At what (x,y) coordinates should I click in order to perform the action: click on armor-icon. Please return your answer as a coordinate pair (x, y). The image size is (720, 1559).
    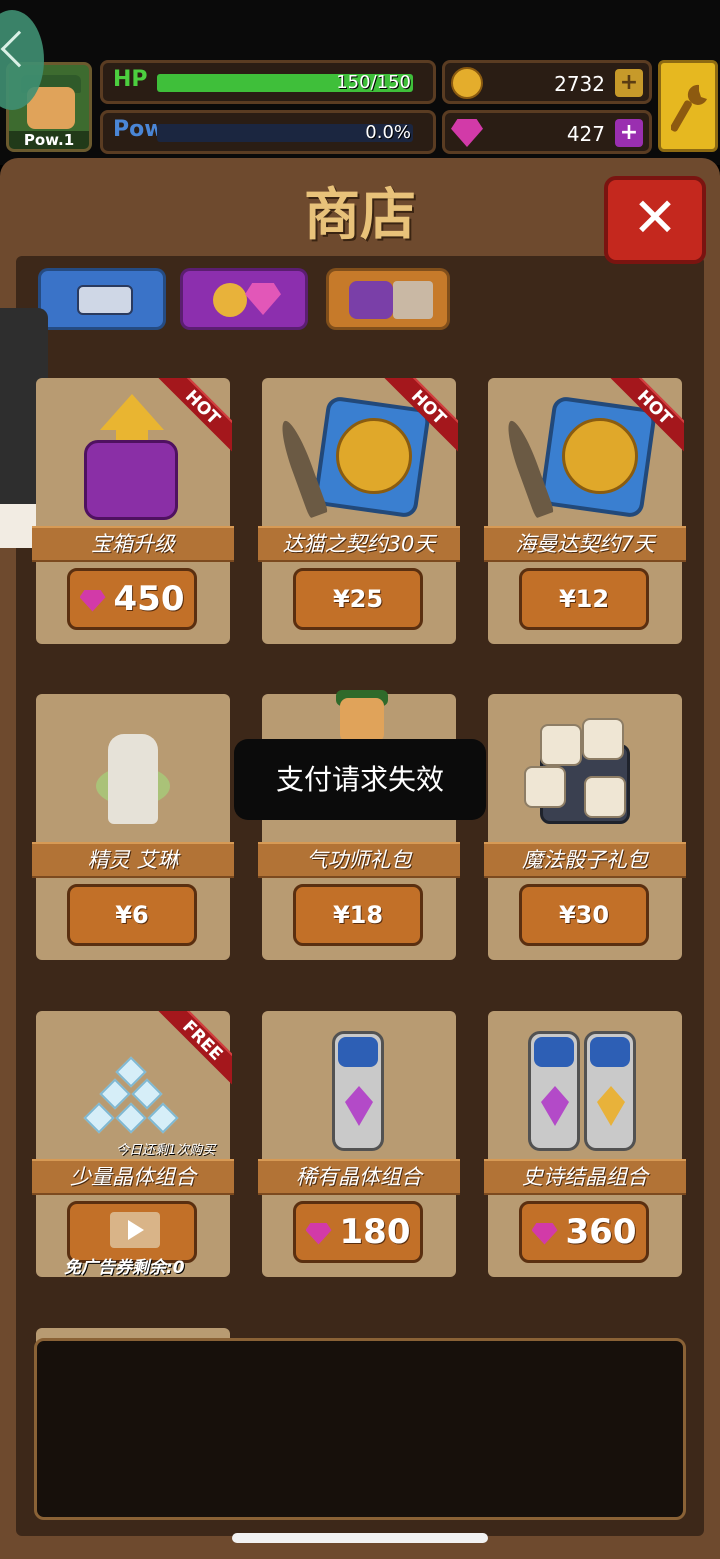
    Looking at the image, I should click on (105, 300).